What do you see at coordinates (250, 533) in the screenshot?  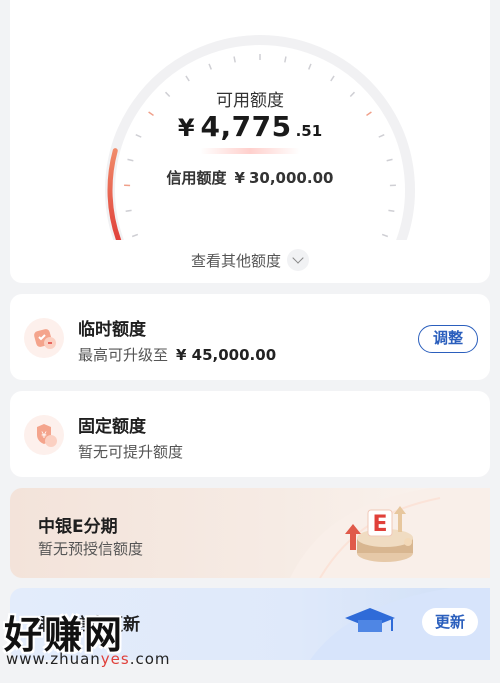 I see `e-installment-card: E 中银E分期 暂无预授信额度` at bounding box center [250, 533].